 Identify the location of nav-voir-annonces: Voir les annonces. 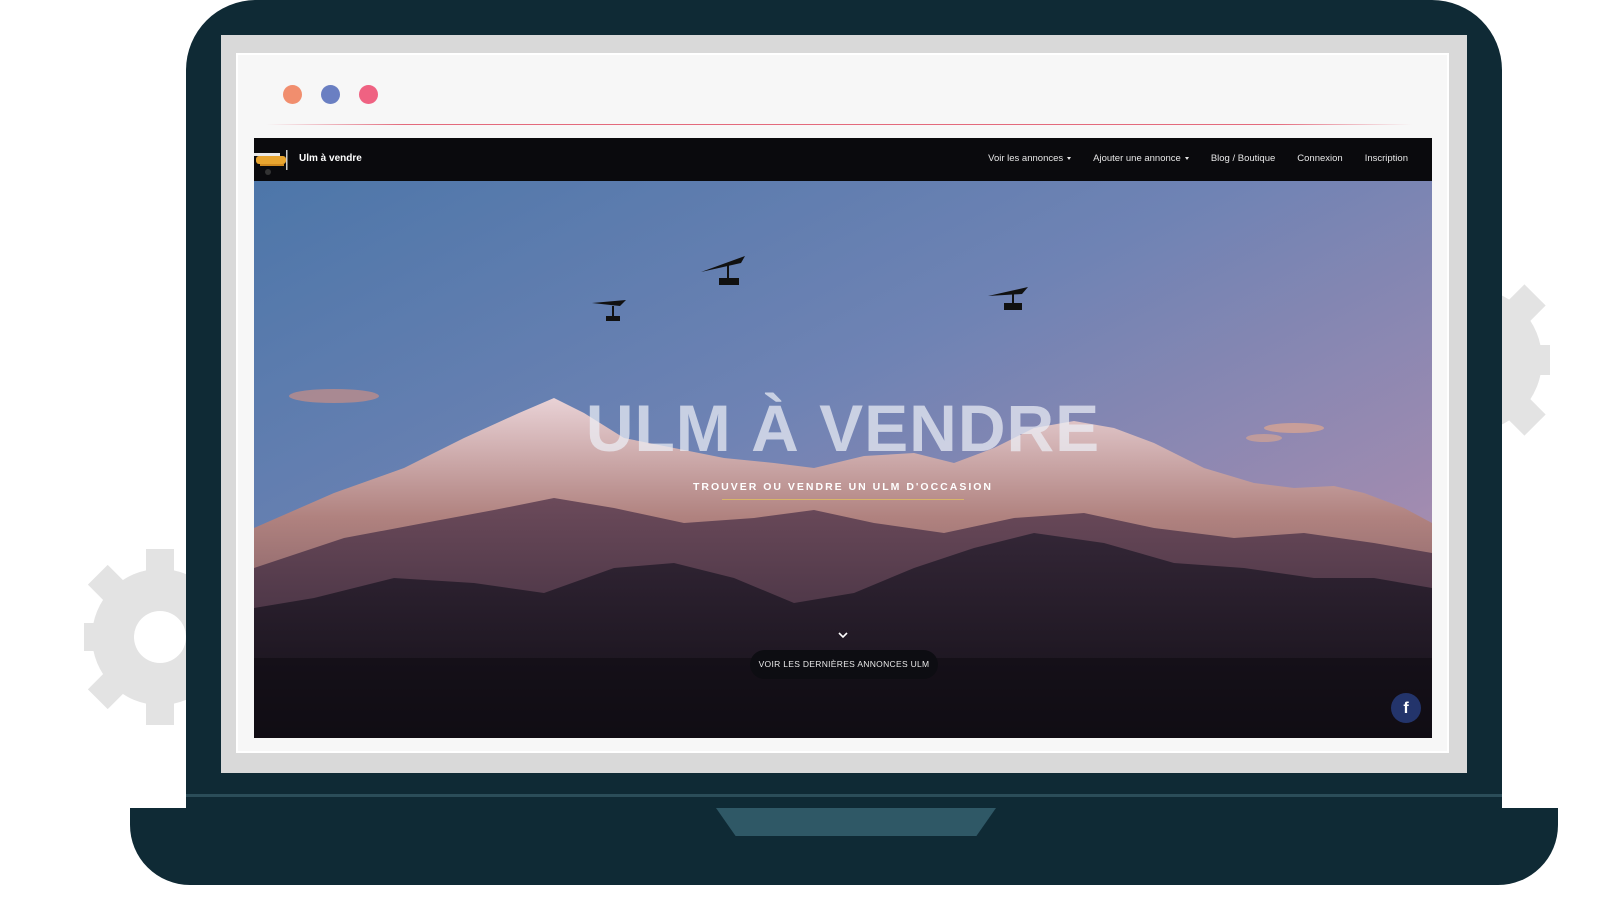
(1030, 158).